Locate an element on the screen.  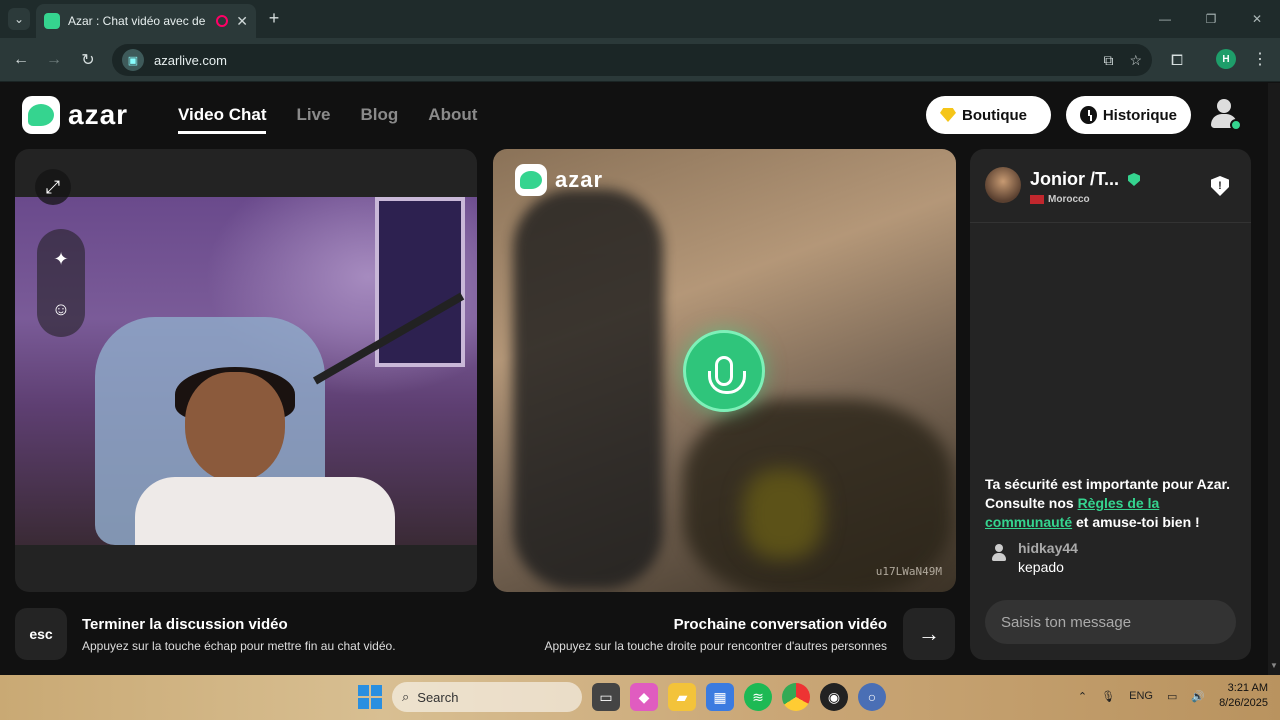
face-filter-icon: ☺ is located at coordinates (61, 309).